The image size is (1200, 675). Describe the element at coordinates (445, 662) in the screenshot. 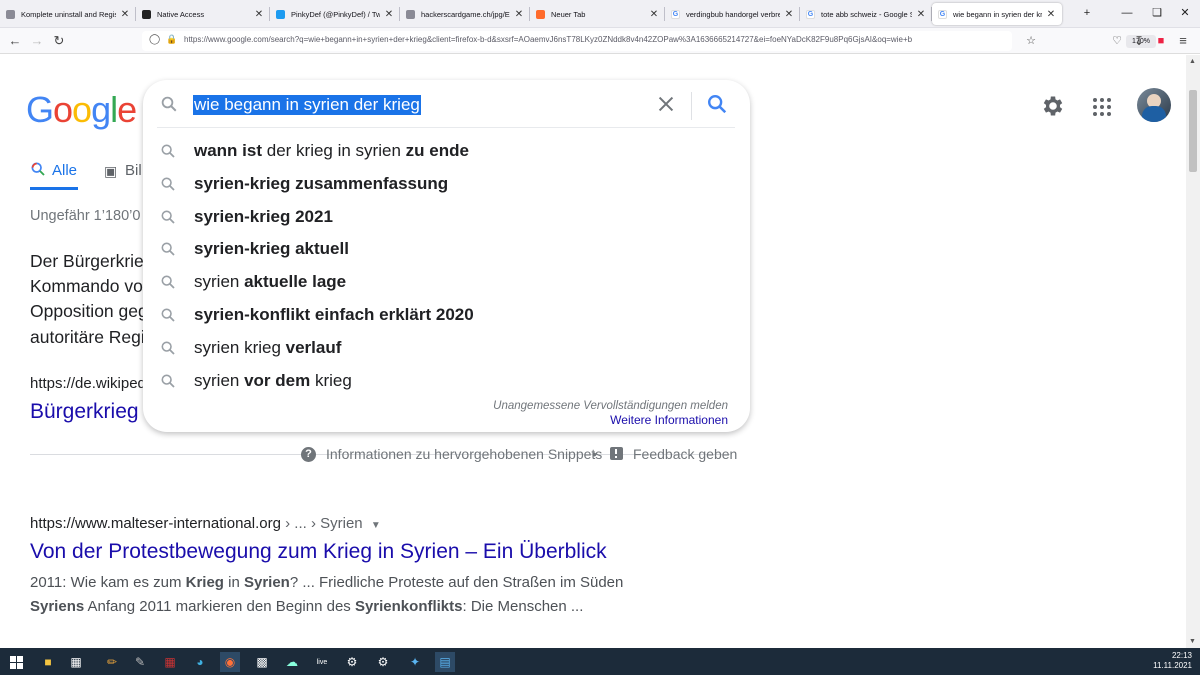

I see `window-app-icon: ▤` at that location.